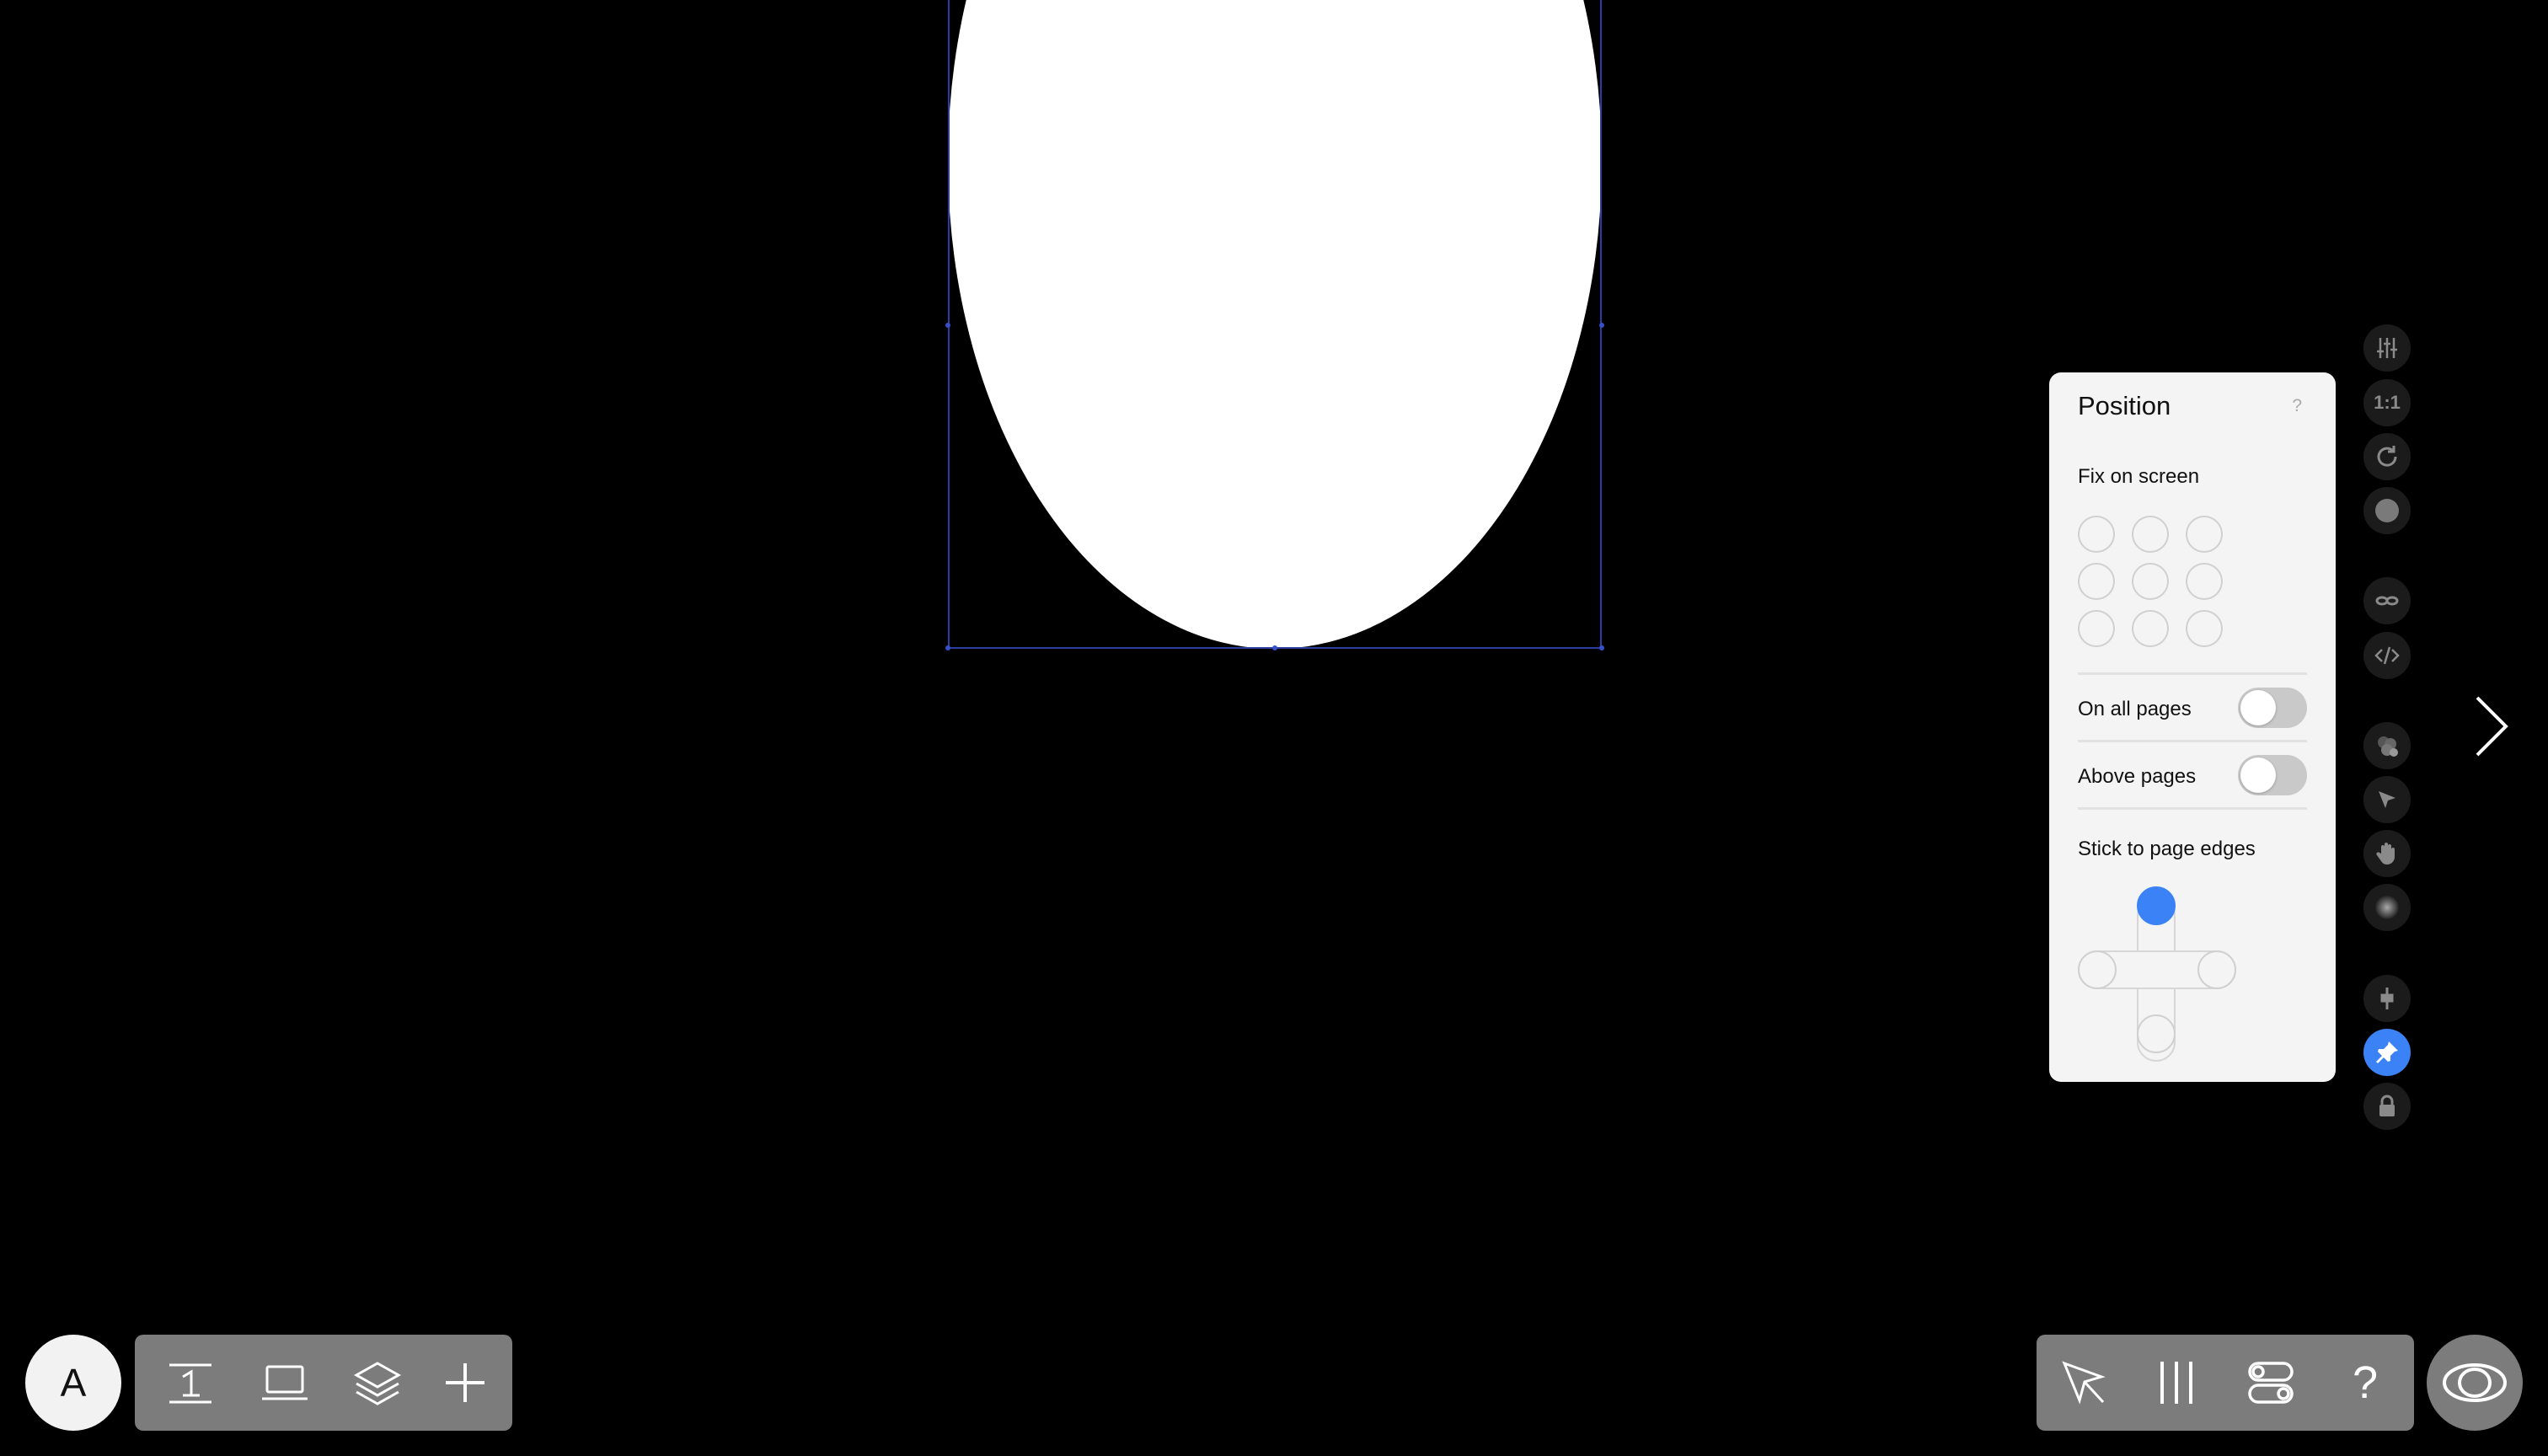 The image size is (2548, 1456). Describe the element at coordinates (2297, 406) in the screenshot. I see `help-icon: ?` at that location.